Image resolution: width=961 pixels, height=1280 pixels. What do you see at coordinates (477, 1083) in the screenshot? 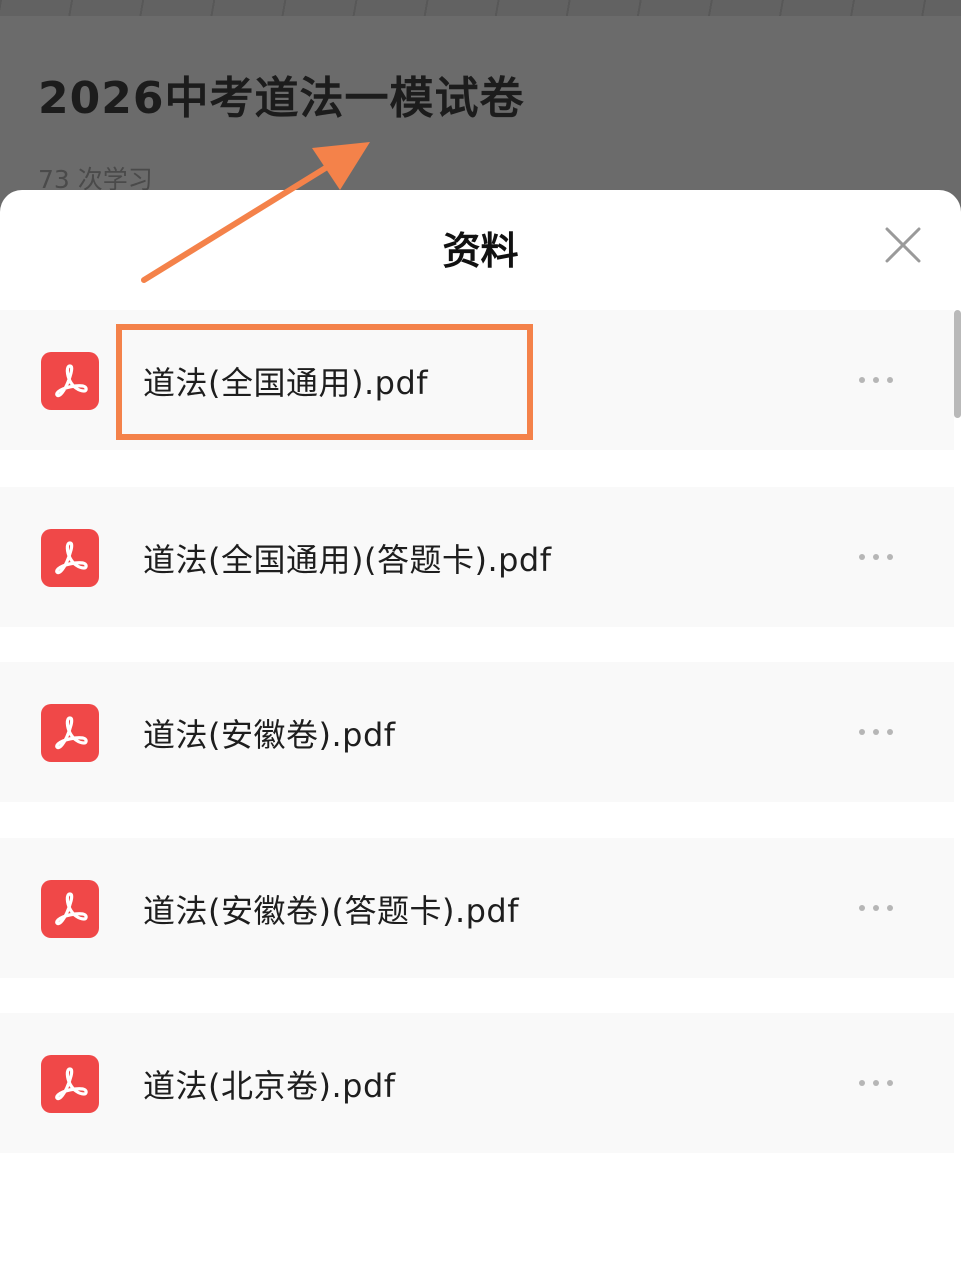
I see `file-row: 道法(北京卷).pdf` at bounding box center [477, 1083].